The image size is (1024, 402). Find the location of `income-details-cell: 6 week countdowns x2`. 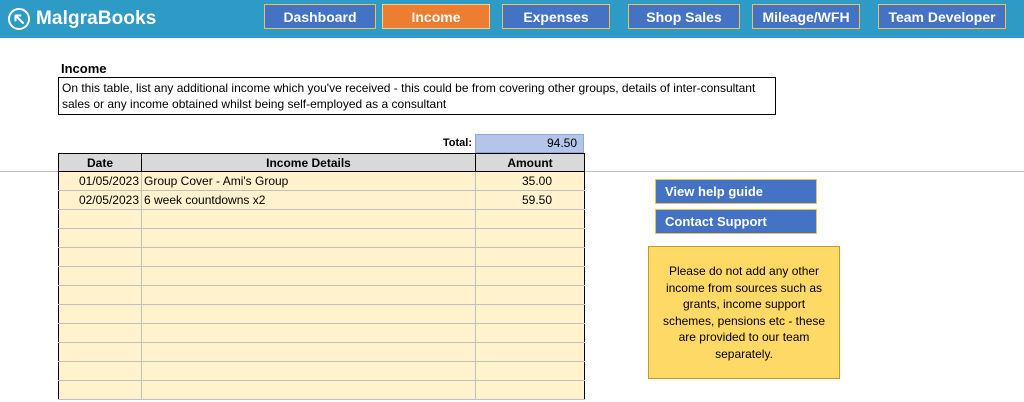

income-details-cell: 6 week countdowns x2 is located at coordinates (308, 200).